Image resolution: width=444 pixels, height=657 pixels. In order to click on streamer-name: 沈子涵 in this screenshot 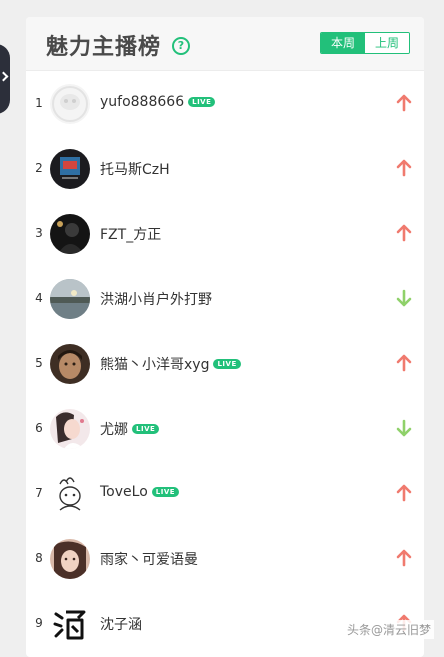, I will do `click(121, 624)`.